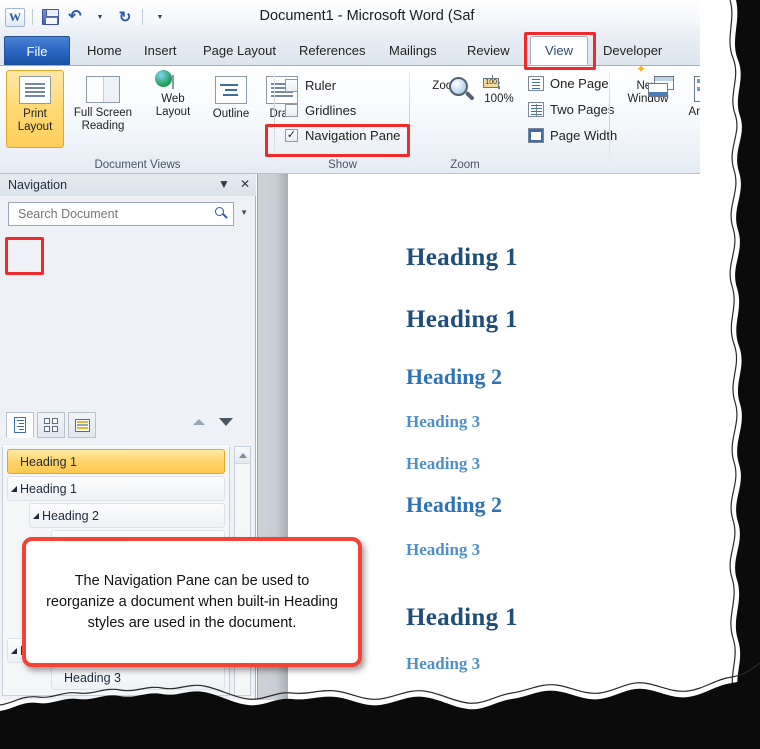 The width and height of the screenshot is (760, 749). What do you see at coordinates (536, 135) in the screenshot?
I see `page-width-icon` at bounding box center [536, 135].